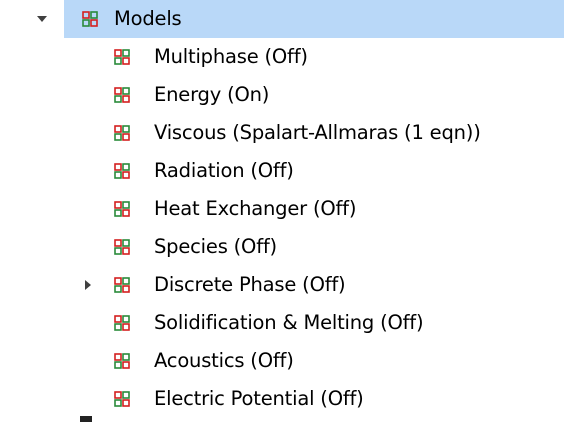 Image resolution: width=564 pixels, height=422 pixels. Describe the element at coordinates (231, 56) in the screenshot. I see `tree-item-label: Multiphase (Off)` at that location.